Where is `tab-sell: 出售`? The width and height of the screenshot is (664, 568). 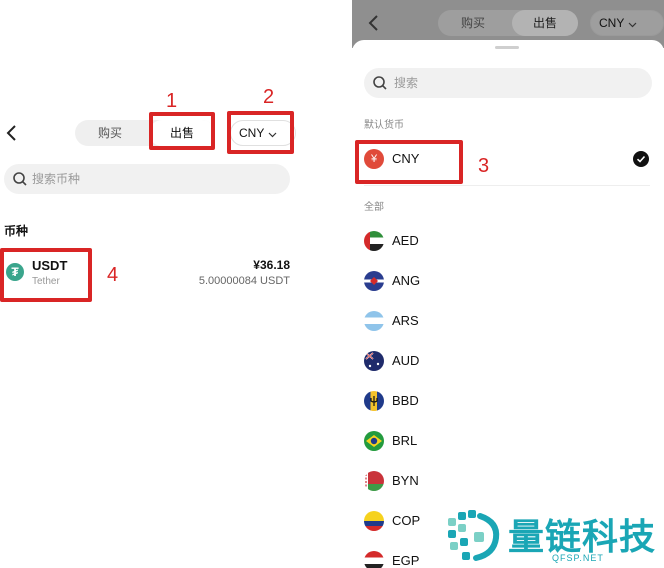 tab-sell: 出售 is located at coordinates (545, 23).